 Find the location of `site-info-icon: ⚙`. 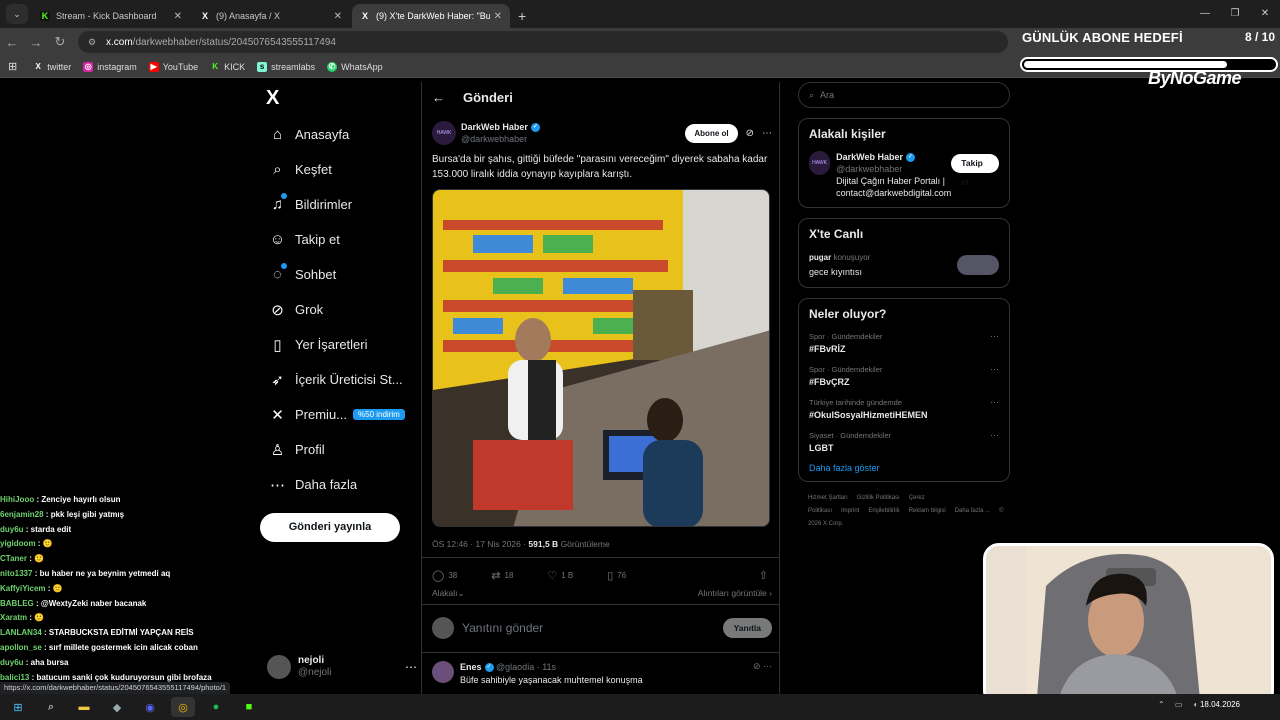

site-info-icon: ⚙ is located at coordinates (94, 42).